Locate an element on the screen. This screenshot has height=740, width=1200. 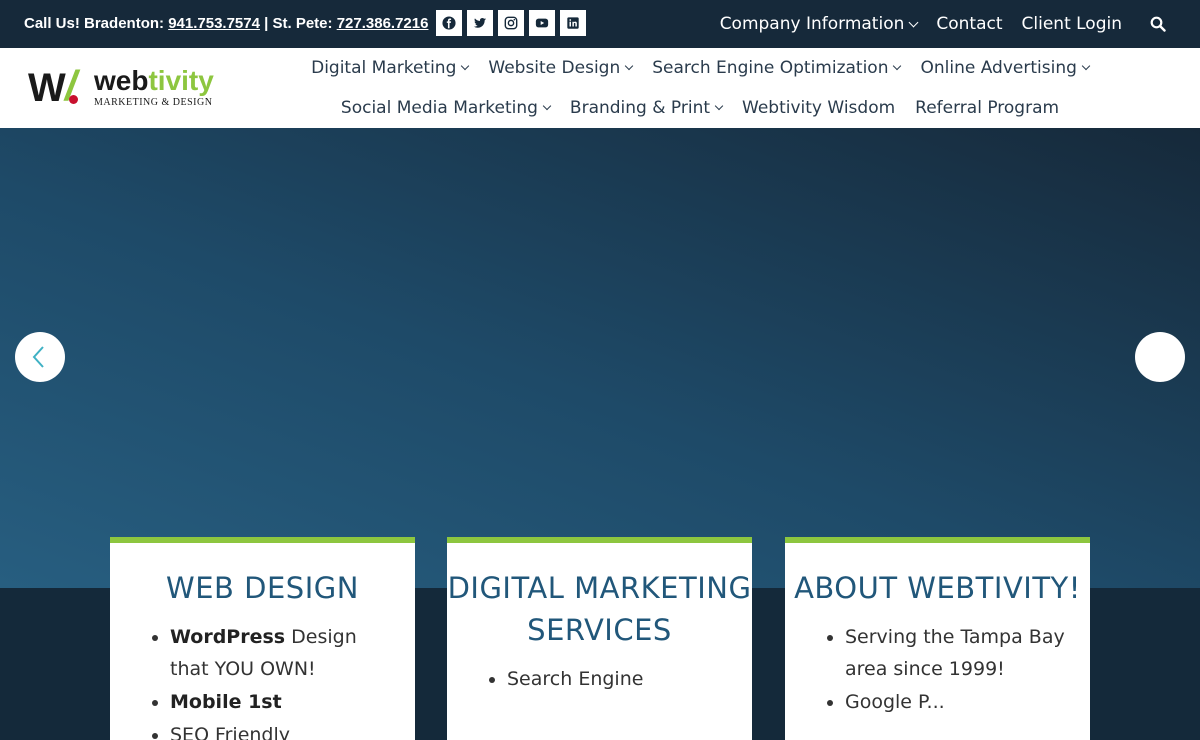
card-digital-marketing: DIGITAL MARKETING SERVICES Search Engine is located at coordinates (599, 638).